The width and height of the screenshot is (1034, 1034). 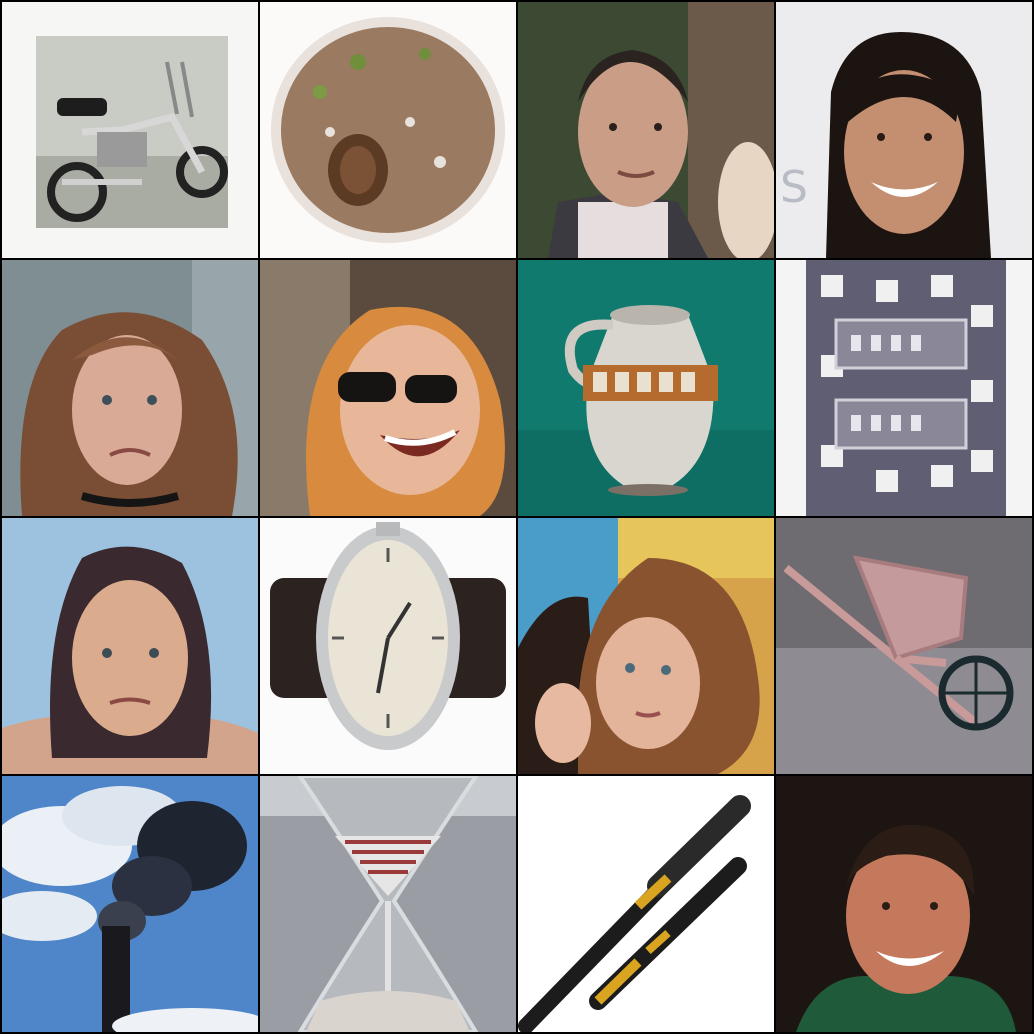 I want to click on tile-woman-portrait-looking-back, so click(x=646, y=646).